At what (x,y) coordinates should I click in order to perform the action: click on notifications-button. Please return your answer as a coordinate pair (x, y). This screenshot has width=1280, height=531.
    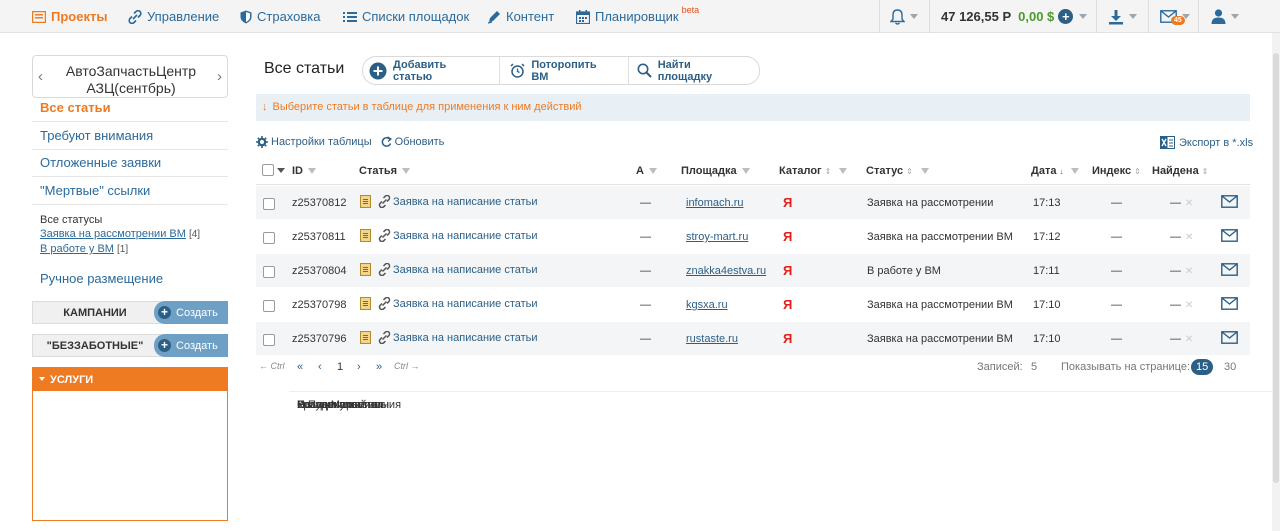
    Looking at the image, I should click on (904, 16).